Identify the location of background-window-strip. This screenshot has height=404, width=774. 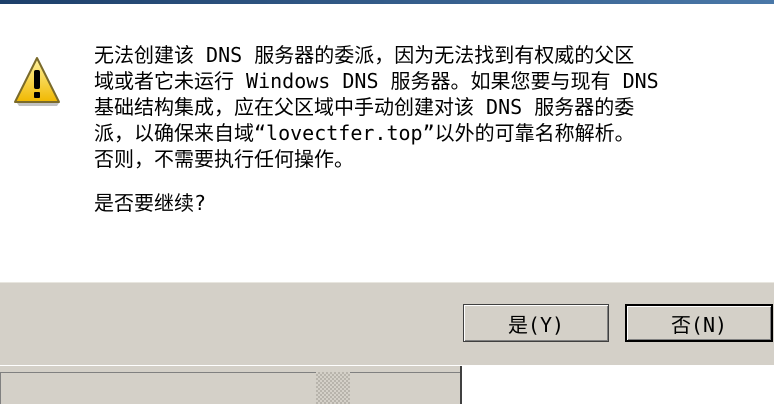
(387, 384).